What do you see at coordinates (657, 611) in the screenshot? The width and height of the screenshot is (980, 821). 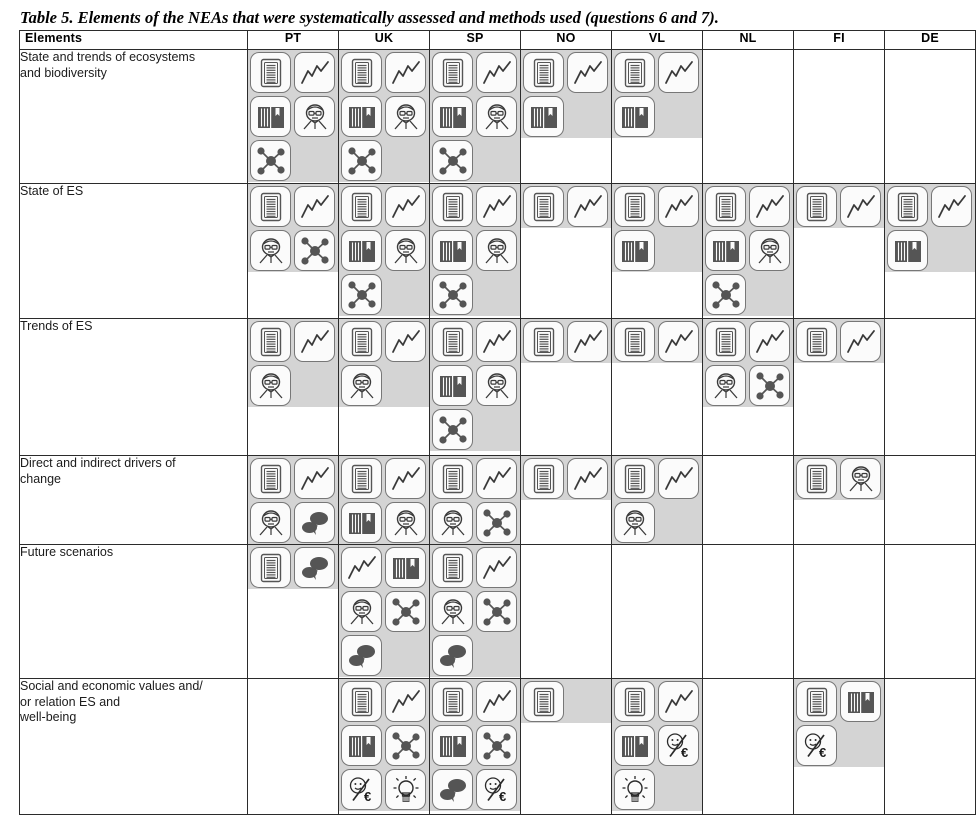 I see `cell-vl-row5` at bounding box center [657, 611].